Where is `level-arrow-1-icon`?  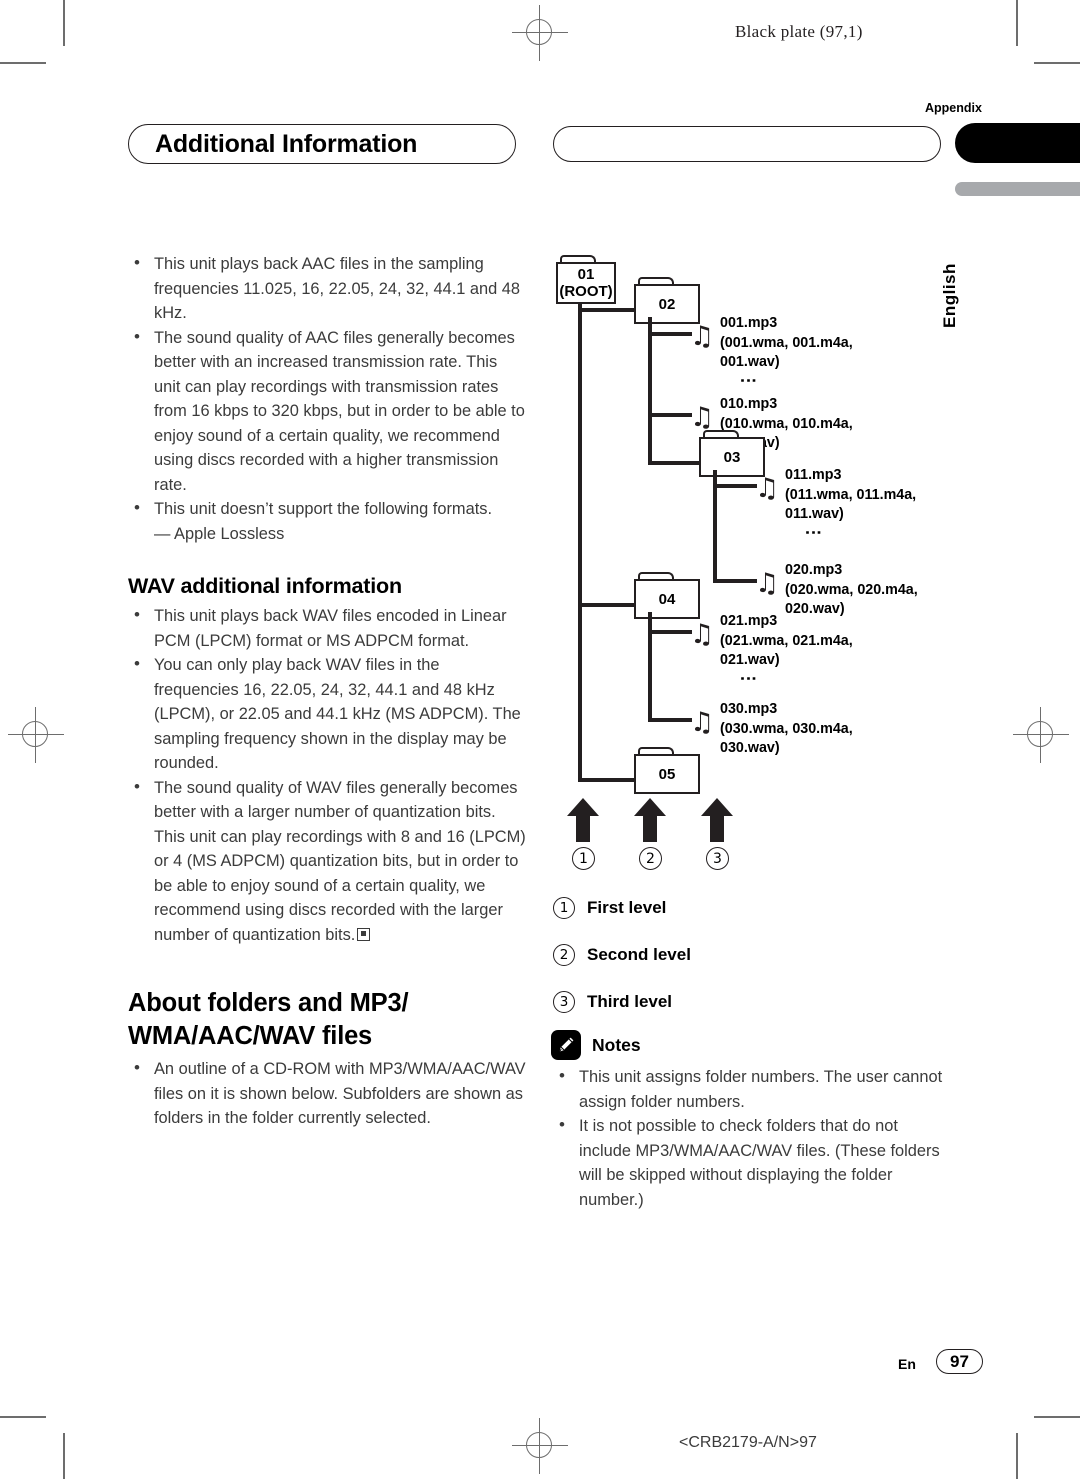 level-arrow-1-icon is located at coordinates (583, 820).